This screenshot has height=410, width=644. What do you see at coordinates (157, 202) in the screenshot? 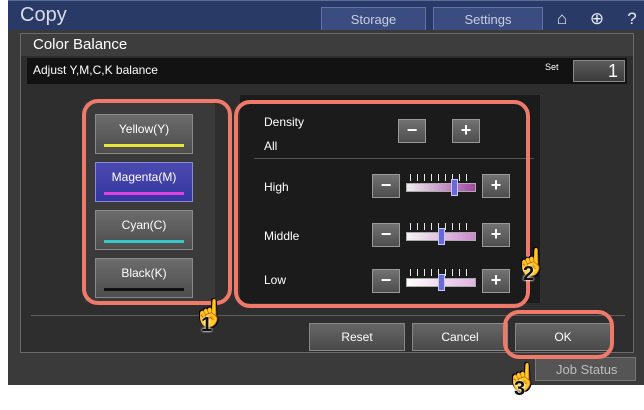
I see `highlight-color-buttons` at bounding box center [157, 202].